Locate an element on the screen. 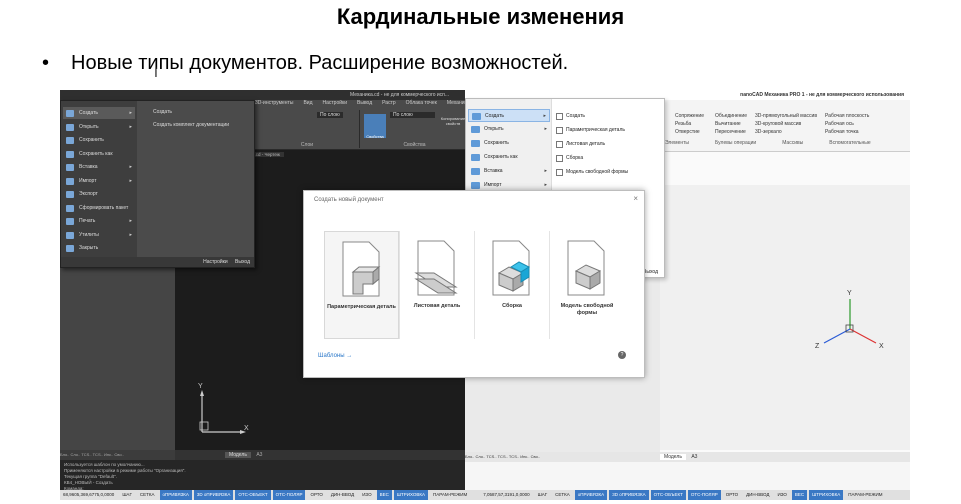 The height and width of the screenshot is (504, 961). ribbon-command: 3D-зеркало is located at coordinates (786, 132).